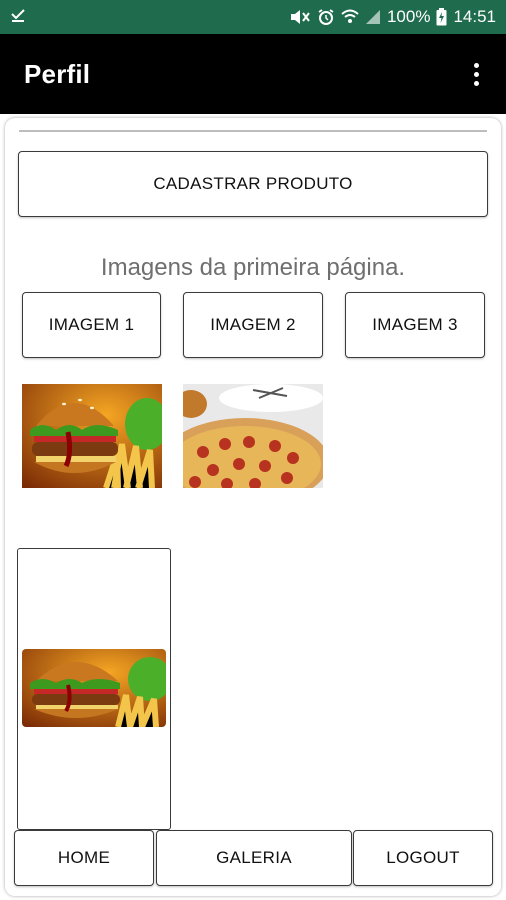  What do you see at coordinates (350, 17) in the screenshot?
I see `wifi-icon` at bounding box center [350, 17].